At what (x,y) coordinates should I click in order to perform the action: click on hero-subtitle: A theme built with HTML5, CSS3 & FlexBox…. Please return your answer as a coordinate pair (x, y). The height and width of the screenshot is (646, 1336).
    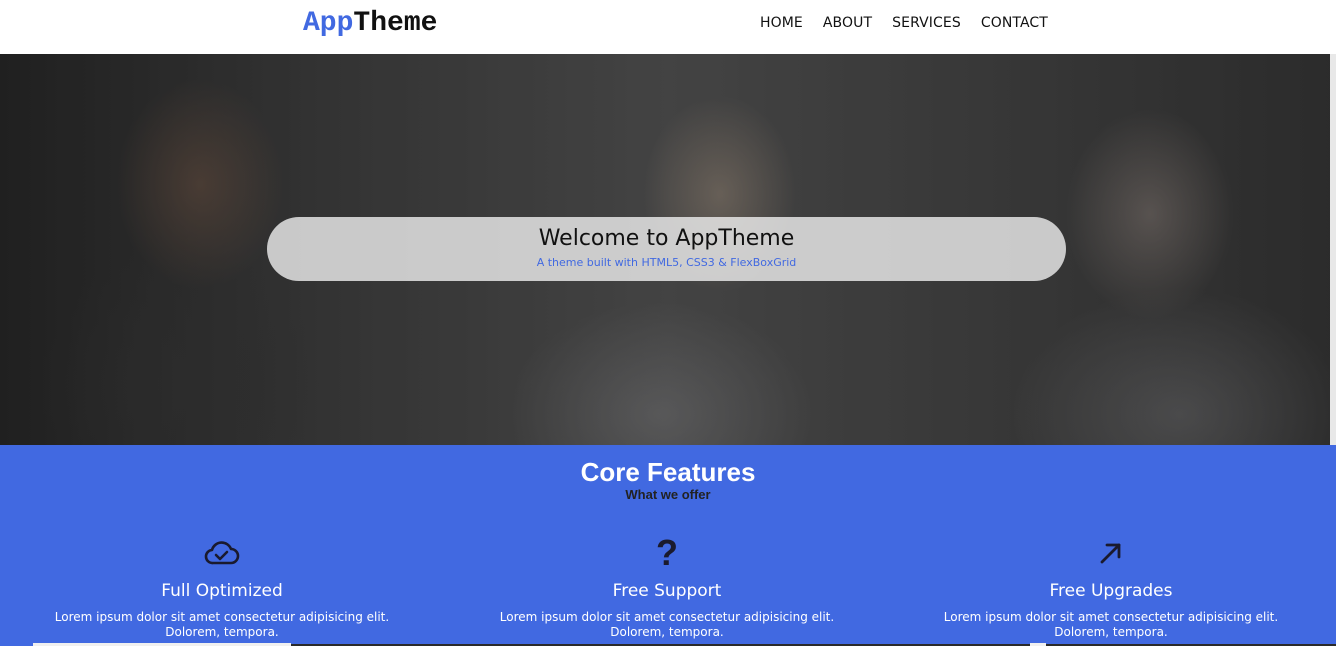
    Looking at the image, I should click on (666, 262).